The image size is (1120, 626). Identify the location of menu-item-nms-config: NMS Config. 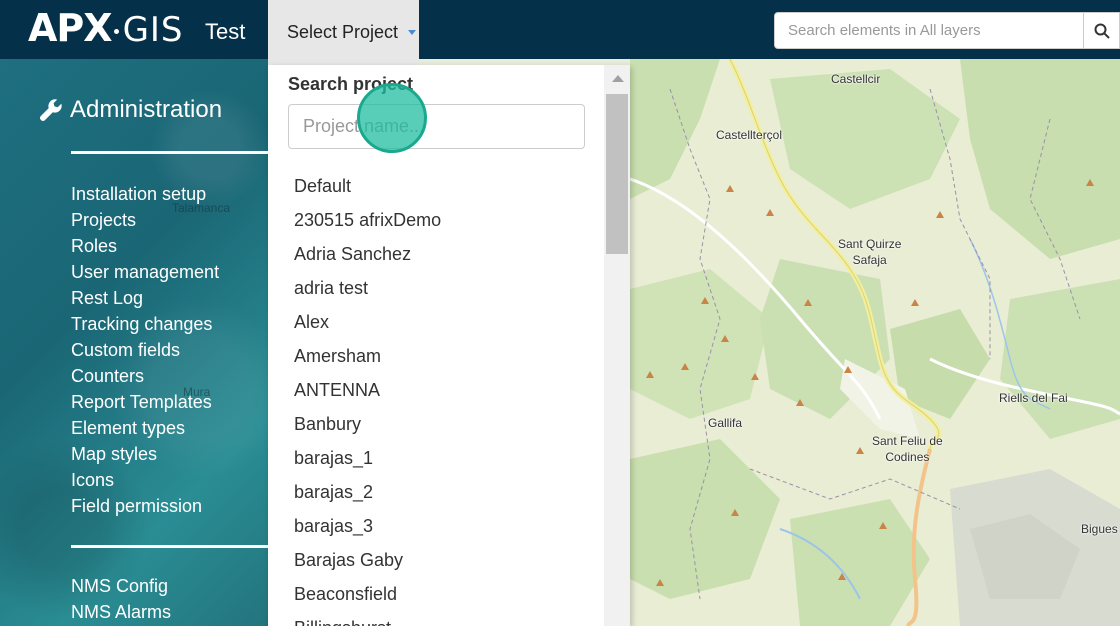
(121, 586).